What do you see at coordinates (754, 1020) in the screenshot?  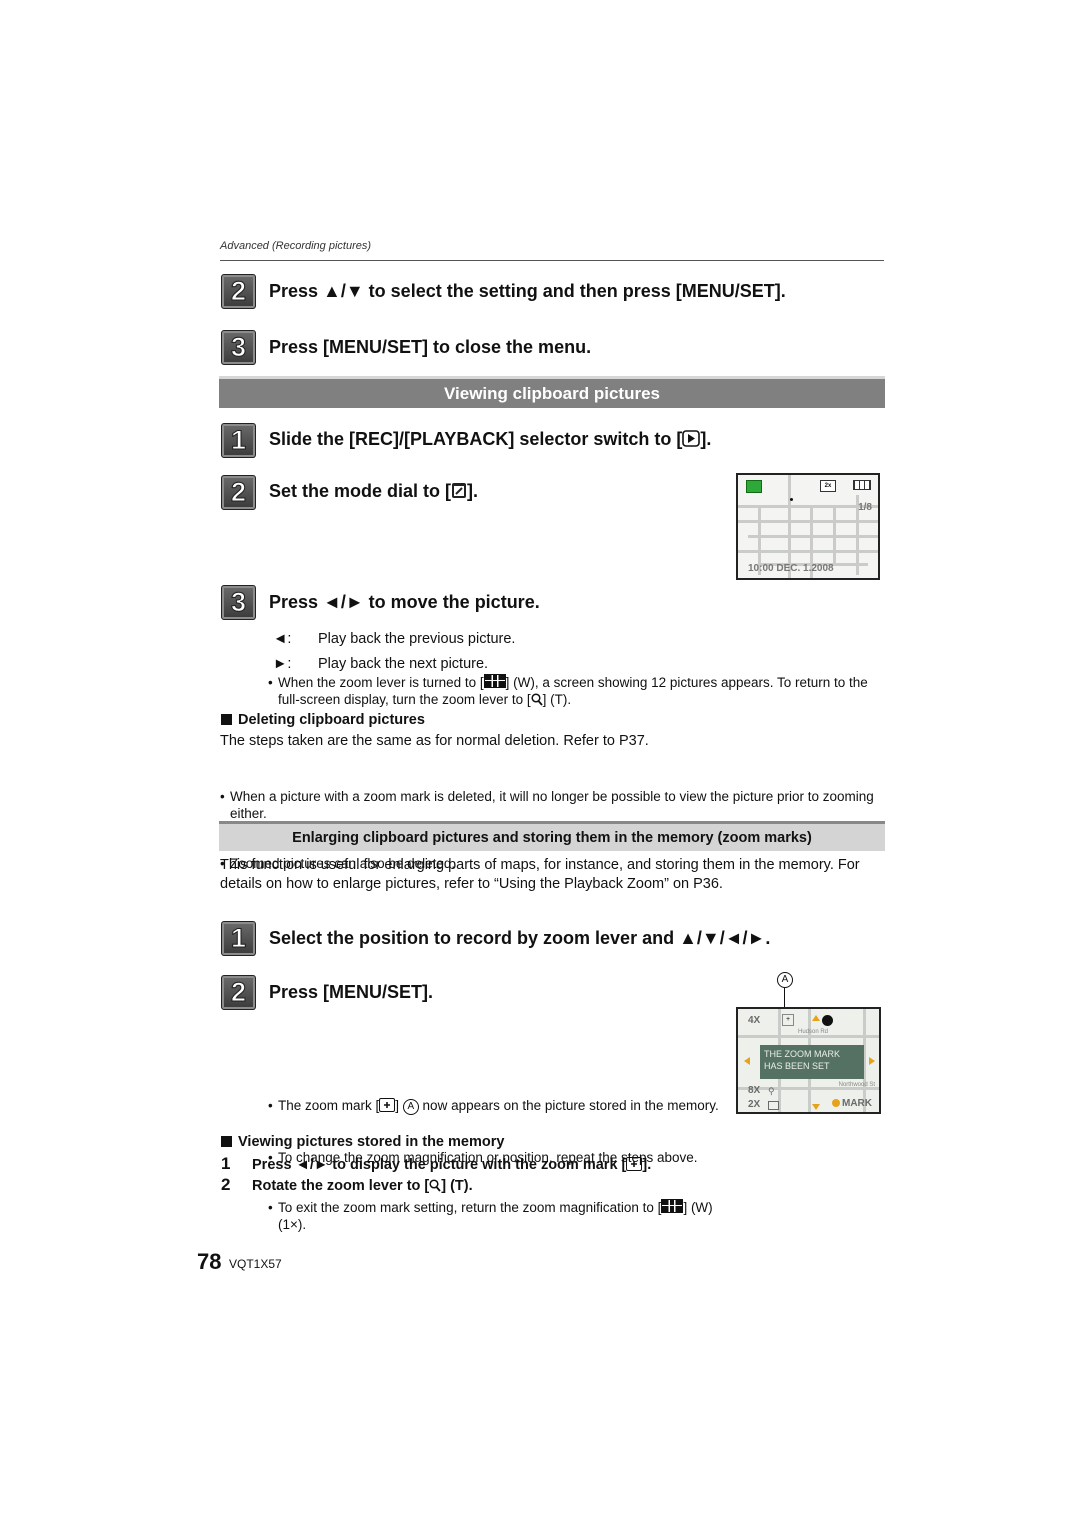 I see `zoom-level-readout: 4X` at bounding box center [754, 1020].